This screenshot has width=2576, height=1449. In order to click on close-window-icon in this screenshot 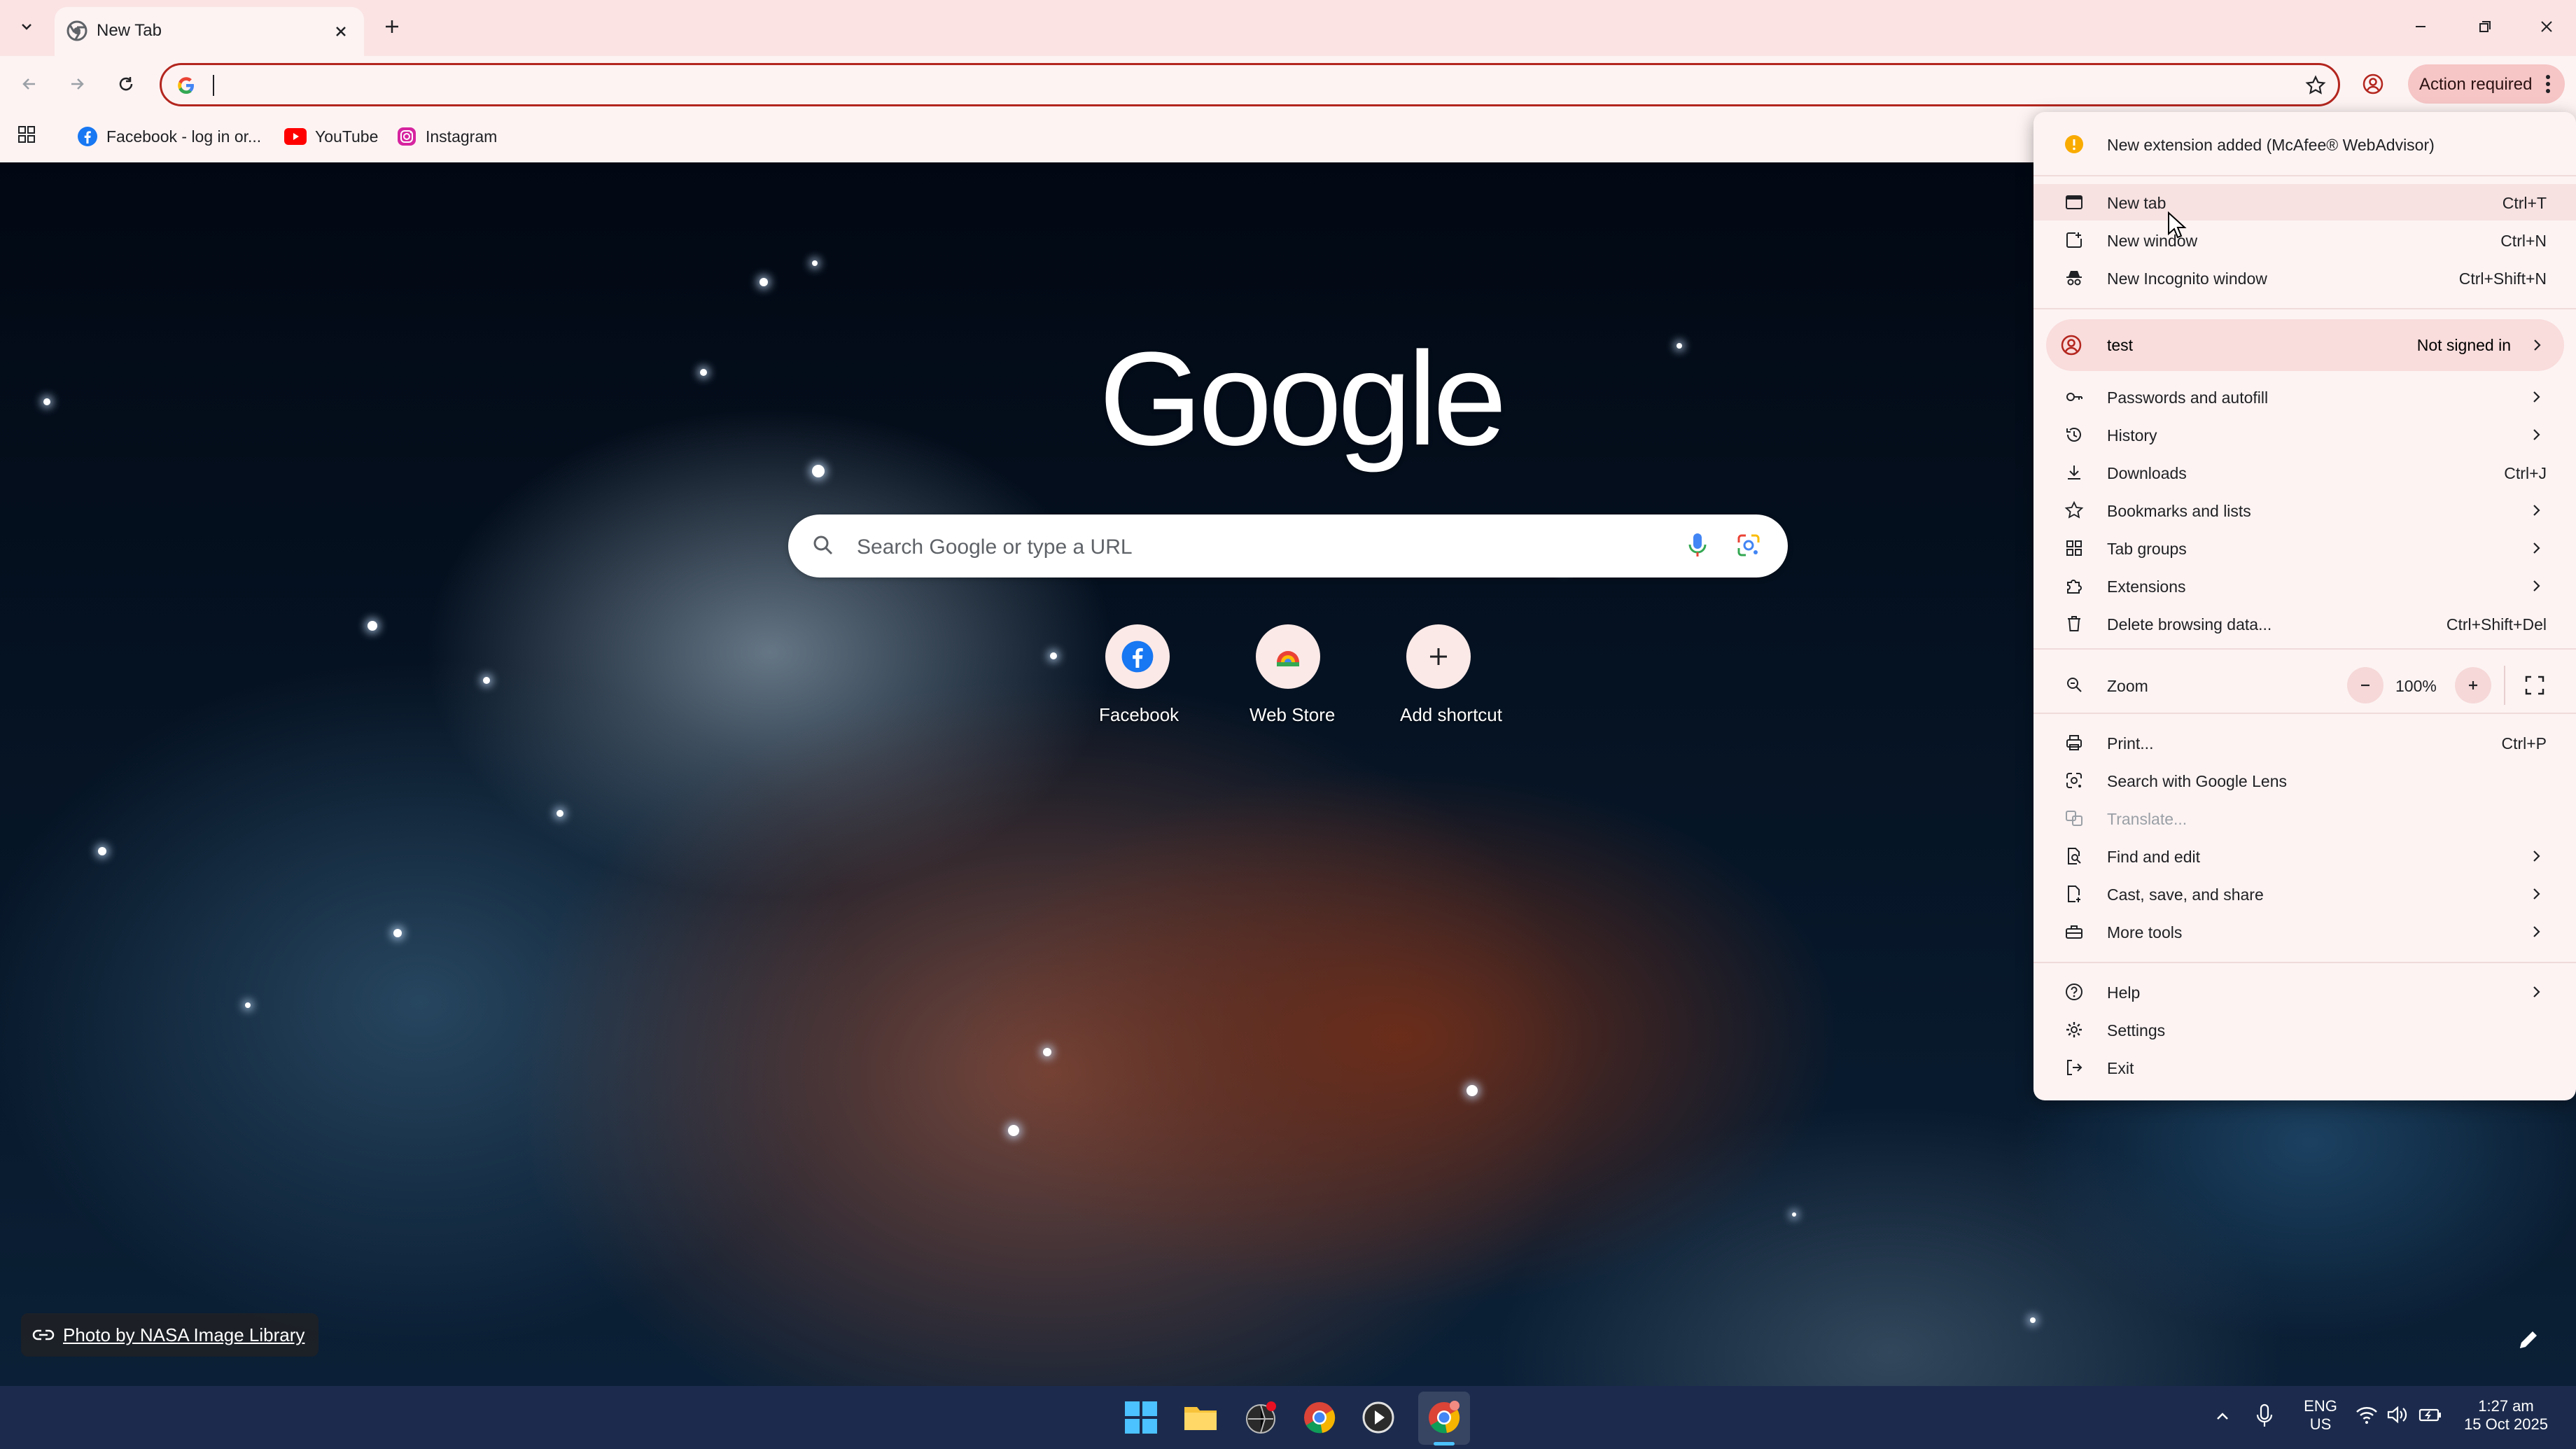, I will do `click(2547, 27)`.